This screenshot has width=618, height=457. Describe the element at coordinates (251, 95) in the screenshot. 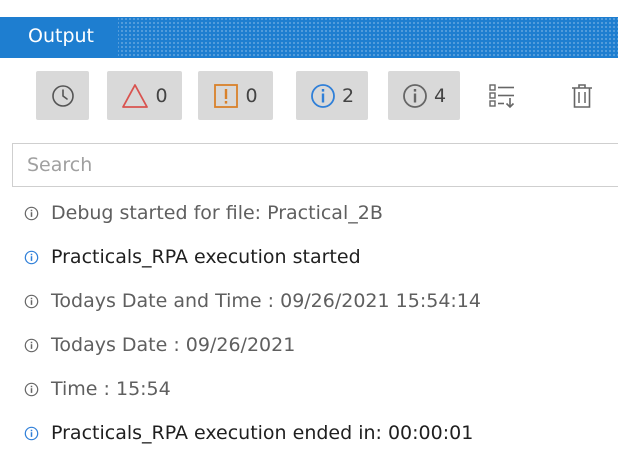

I see `warnings-count: 0` at that location.